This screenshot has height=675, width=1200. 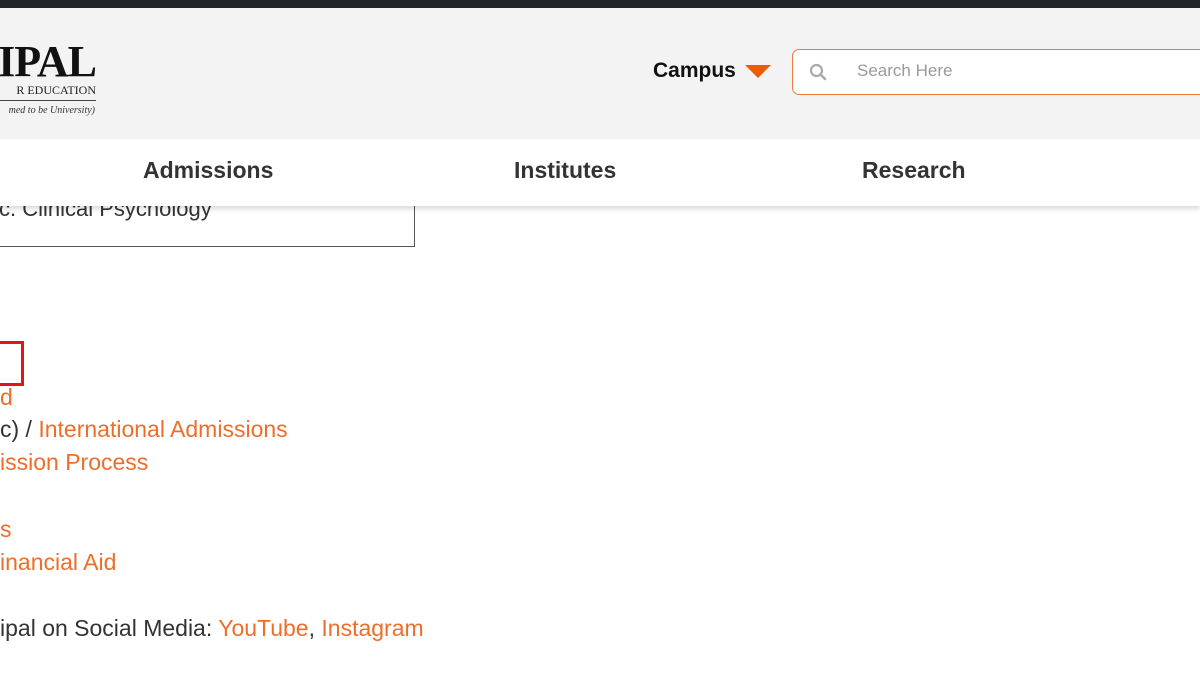 I want to click on link-line-4: s, so click(x=6, y=529).